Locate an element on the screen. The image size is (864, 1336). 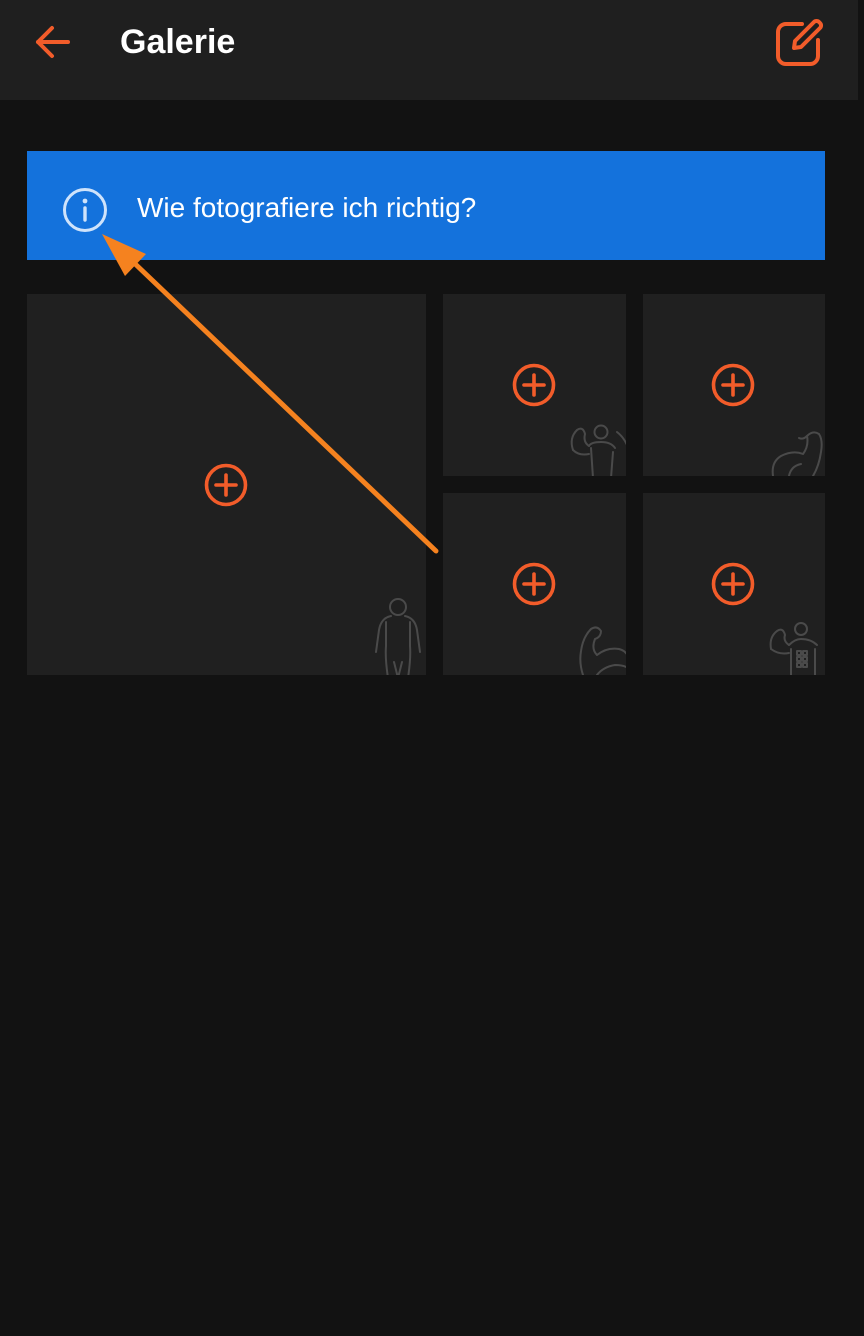
flexed-arm-silhouette-icon is located at coordinates (797, 453).